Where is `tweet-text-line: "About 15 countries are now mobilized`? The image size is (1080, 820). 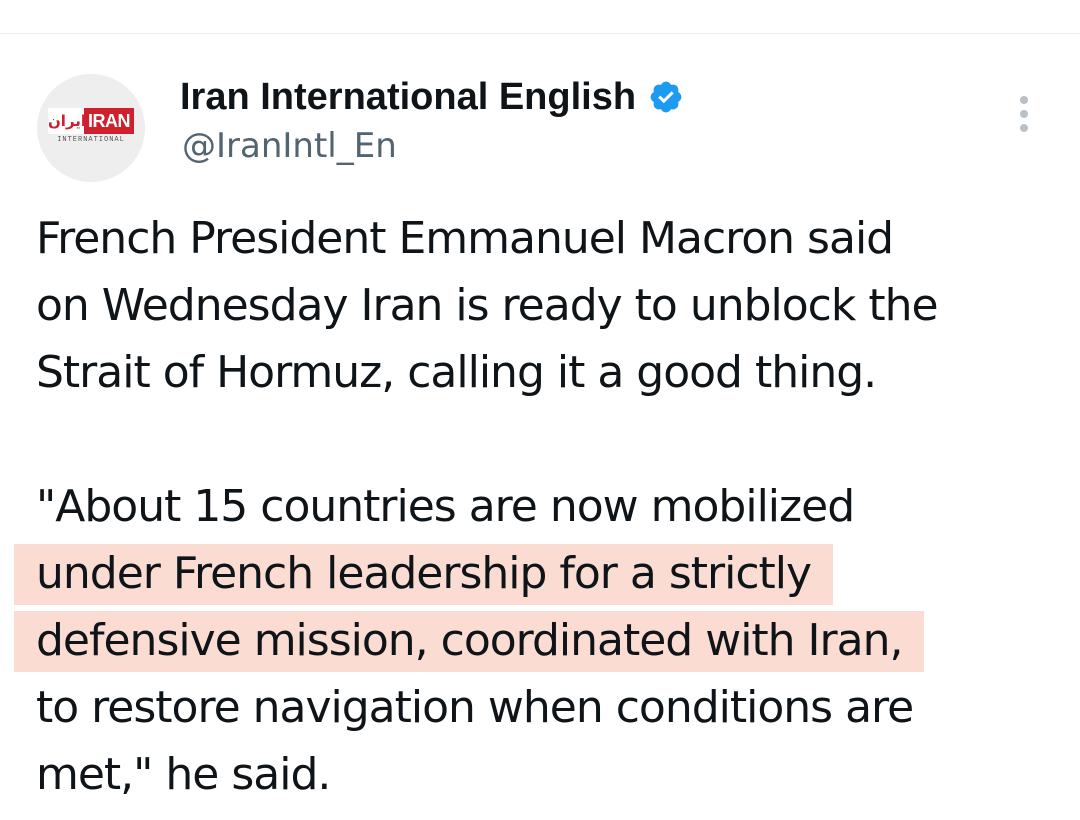 tweet-text-line: "About 15 countries are now mobilized is located at coordinates (445, 506).